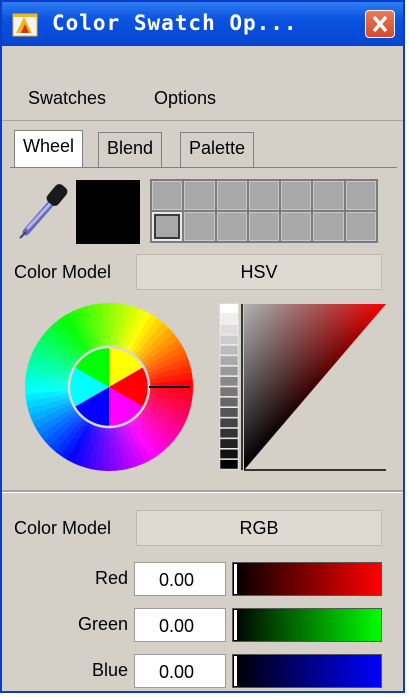 The image size is (409, 697). I want to click on channel-slider-red, so click(307, 579).